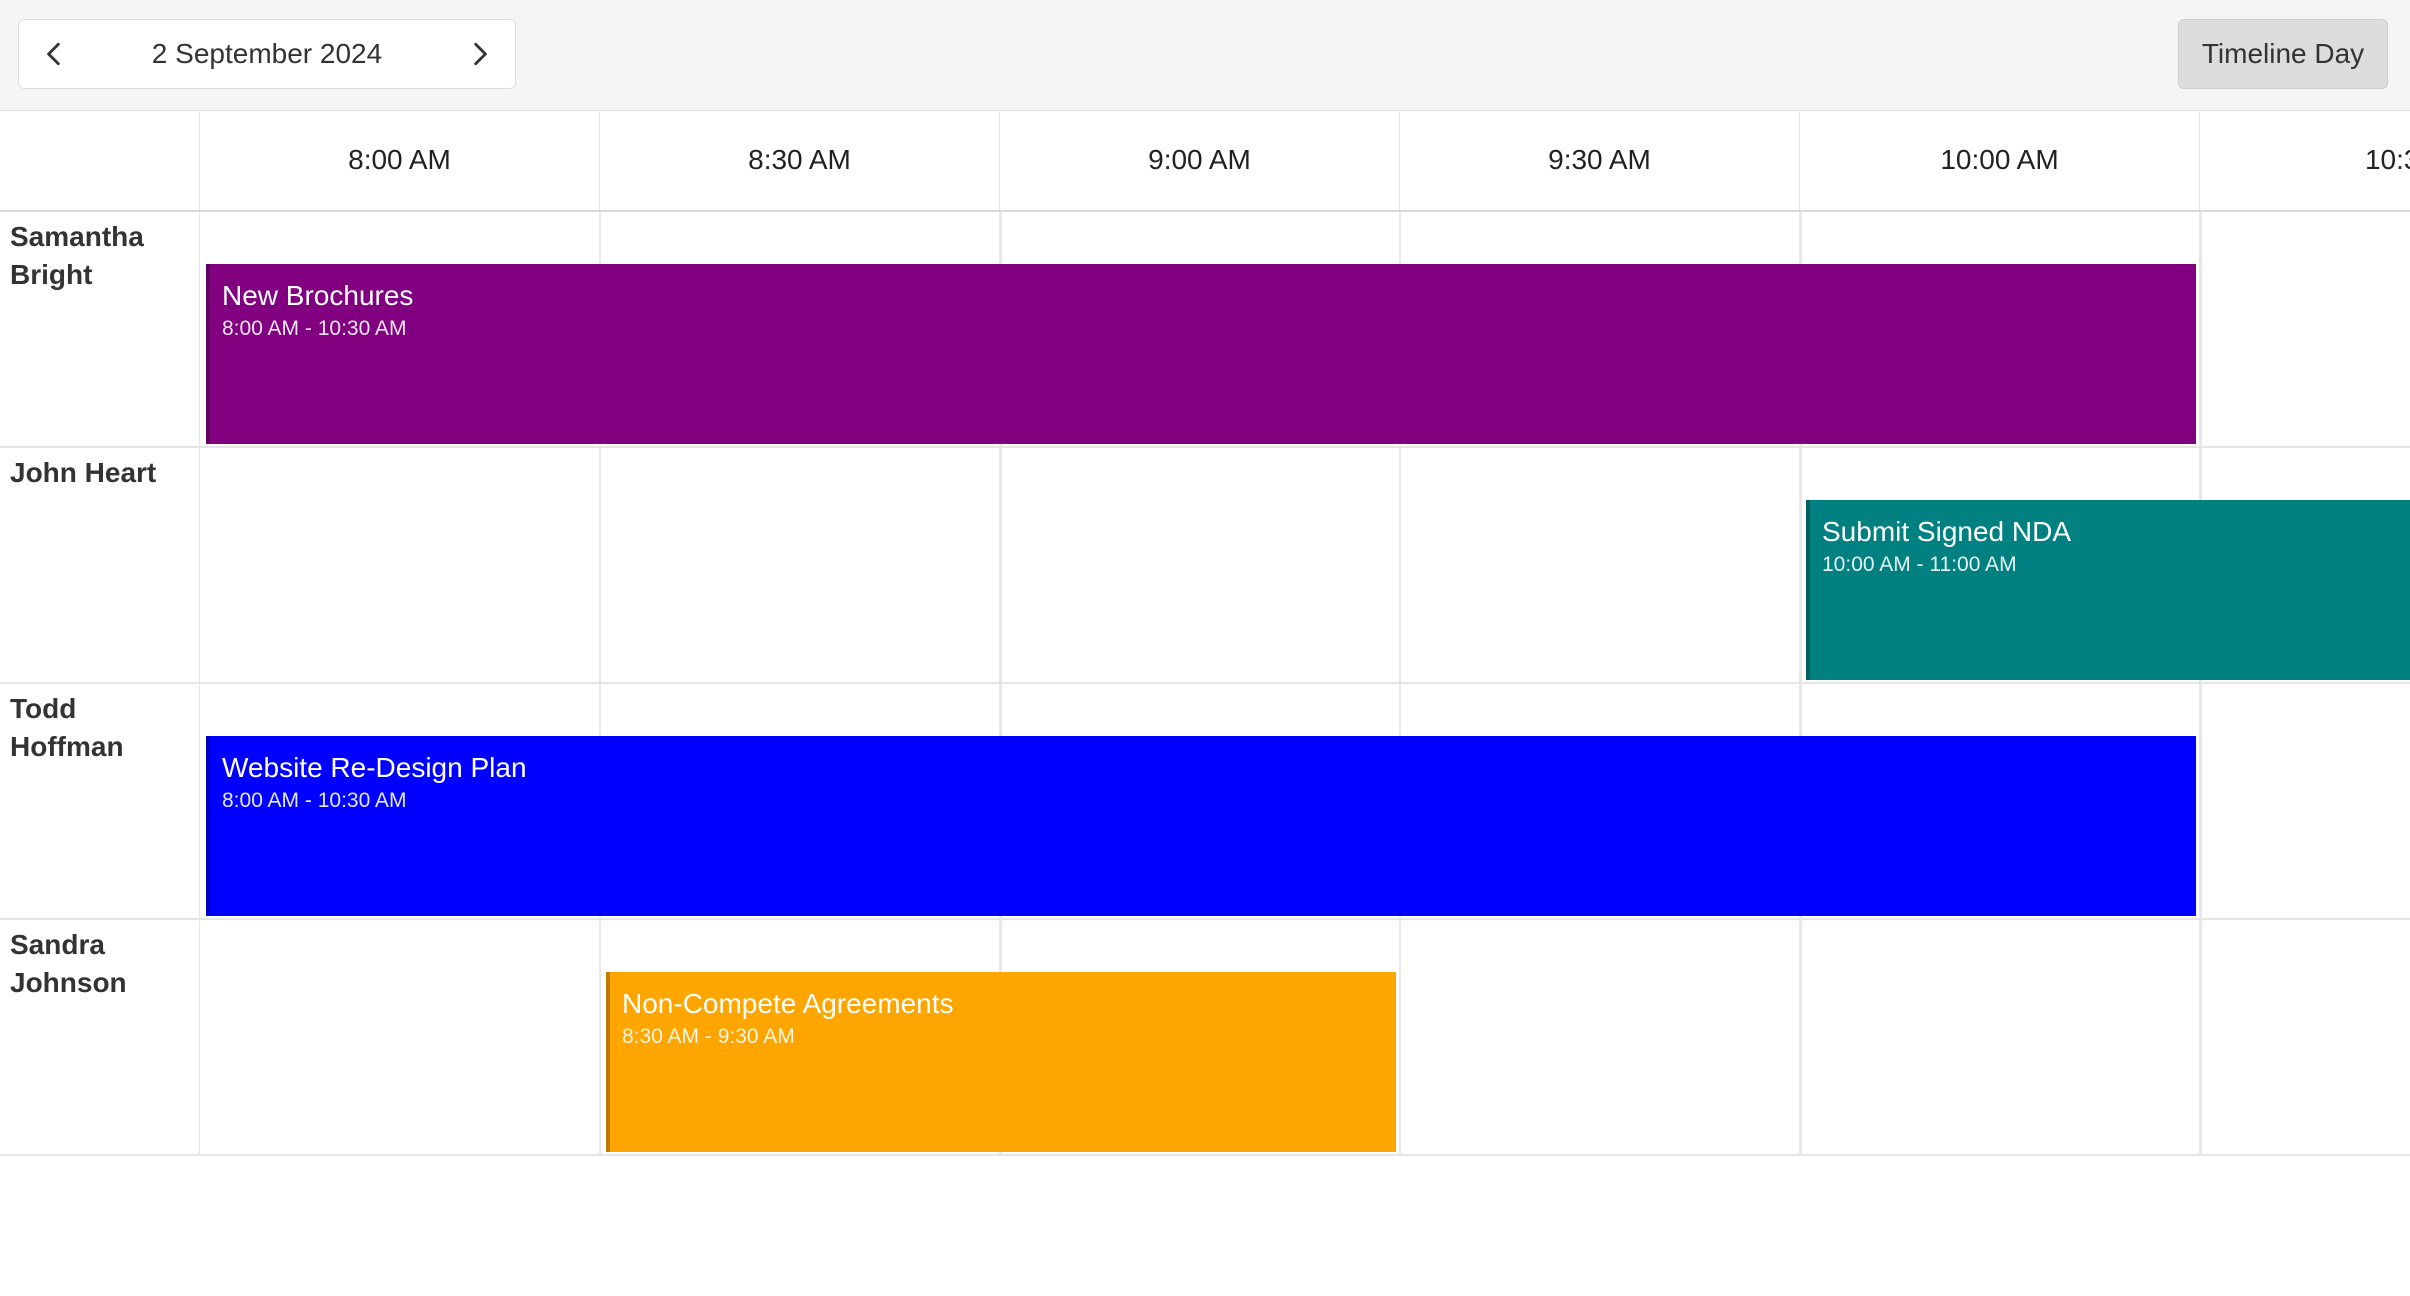  Describe the element at coordinates (100, 160) in the screenshot. I see `header-corner-cell` at that location.